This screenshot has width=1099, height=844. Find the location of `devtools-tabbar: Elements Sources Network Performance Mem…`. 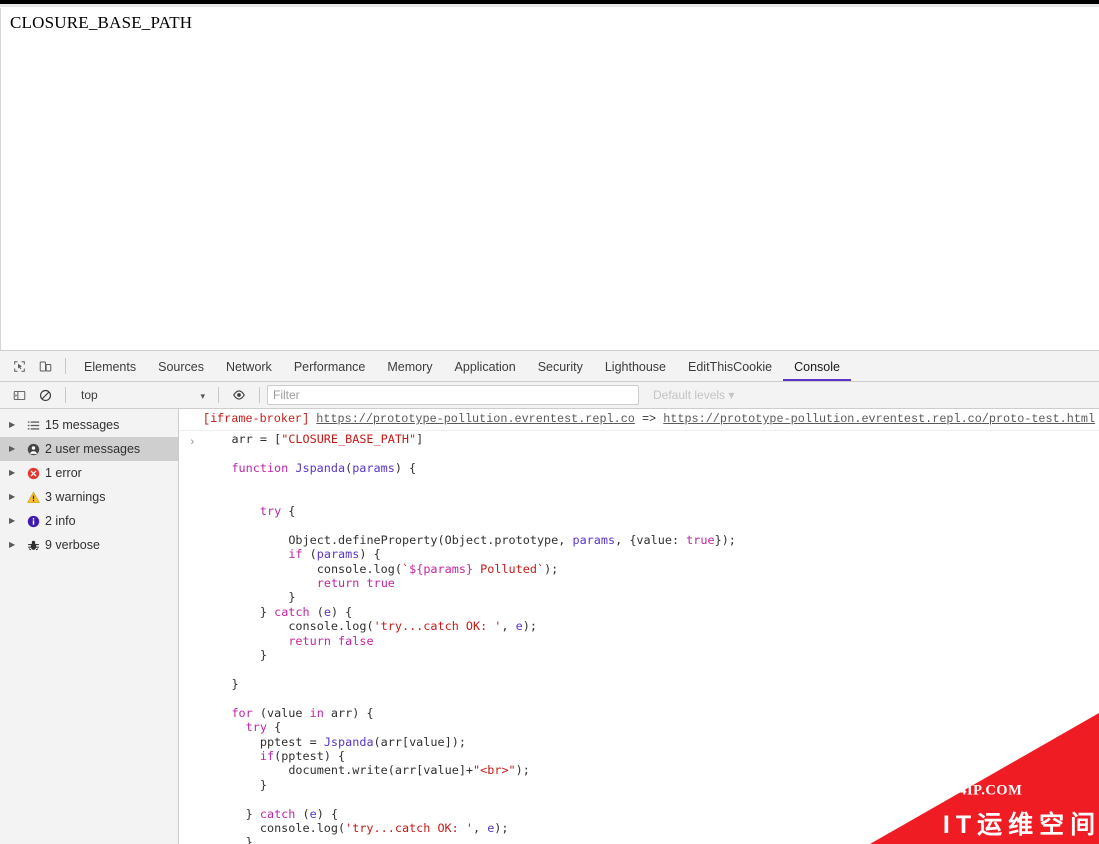

devtools-tabbar: Elements Sources Network Performance Mem… is located at coordinates (549, 366).